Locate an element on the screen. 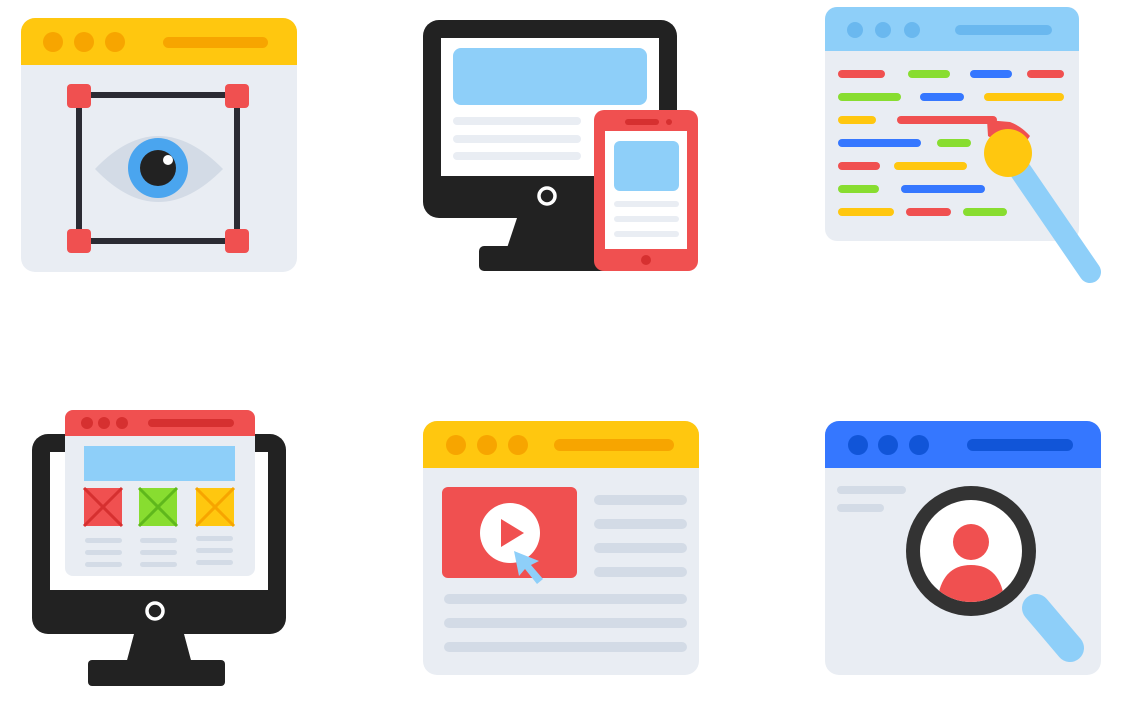 The image size is (1130, 714). code-editing-icon is located at coordinates (963, 145).